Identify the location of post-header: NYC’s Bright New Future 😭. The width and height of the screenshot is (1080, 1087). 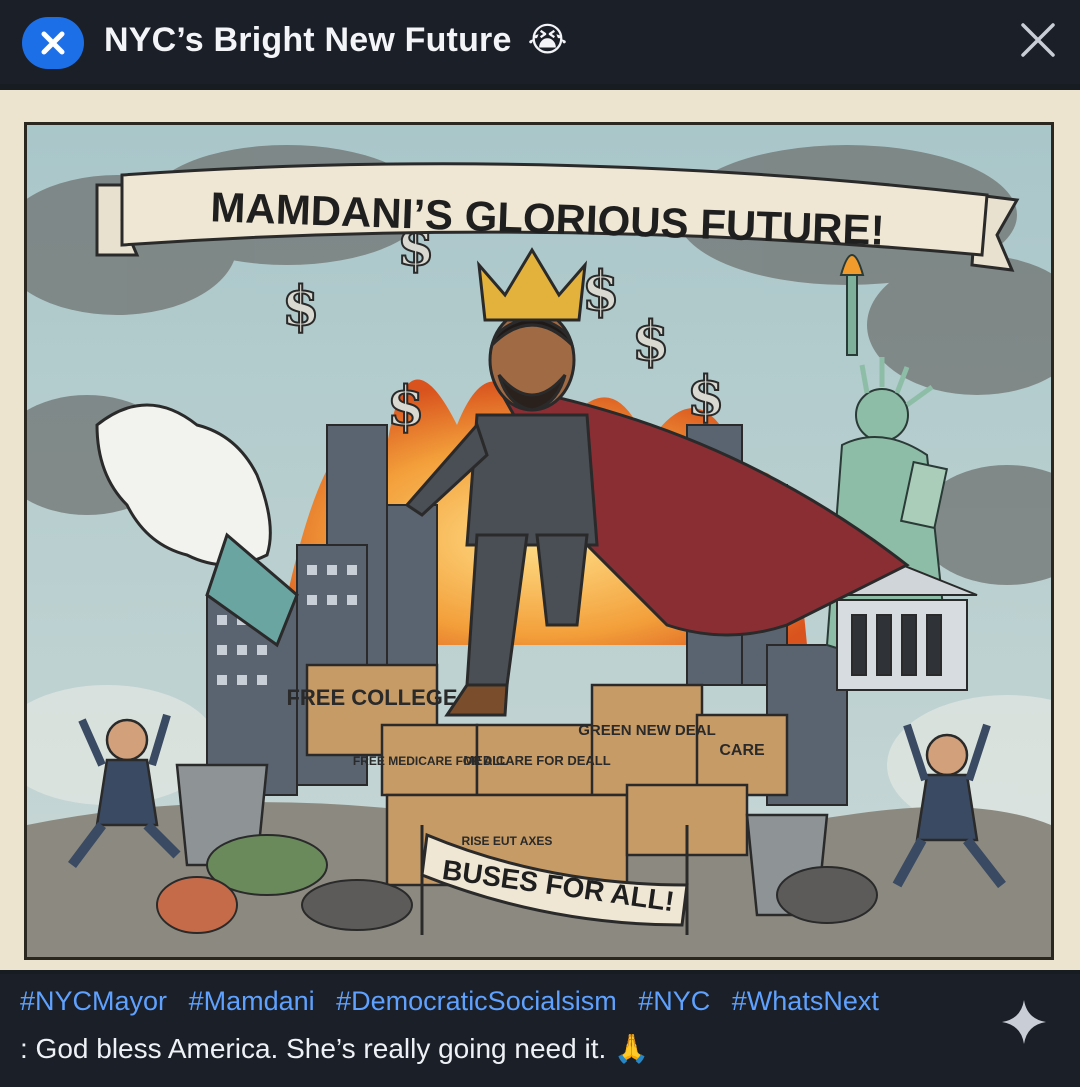
(540, 42).